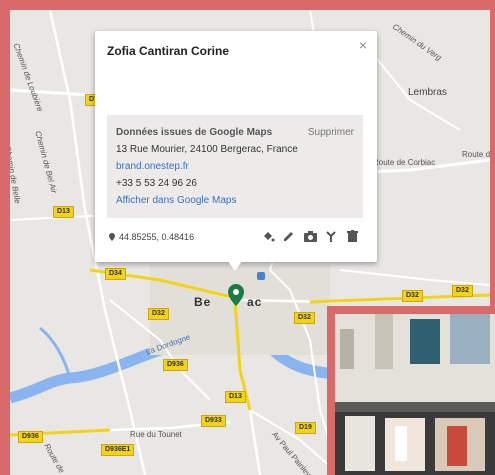 The height and width of the screenshot is (475, 495). I want to click on coordinates-row: 44.85255, 0.48416, so click(151, 237).